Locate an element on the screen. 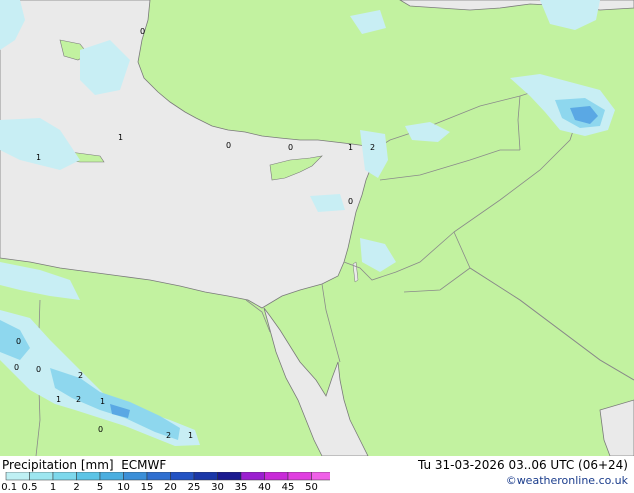 This screenshot has height=493, width=634. valid-time: Tu 31-03-2026 03..06 UTC (06+24) is located at coordinates (522, 465).